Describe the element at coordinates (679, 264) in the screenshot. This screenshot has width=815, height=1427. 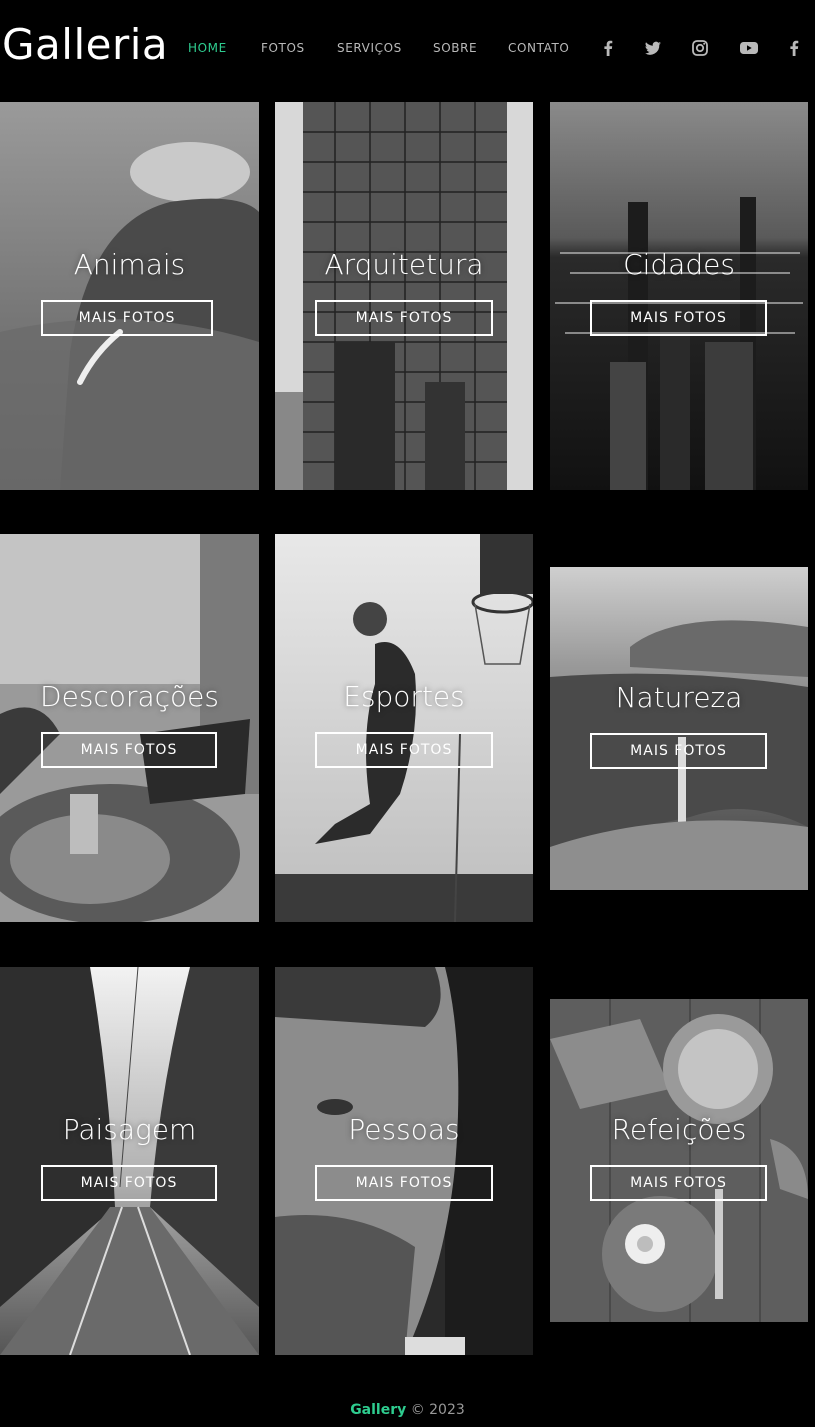
I see `card-title: Cidades` at that location.